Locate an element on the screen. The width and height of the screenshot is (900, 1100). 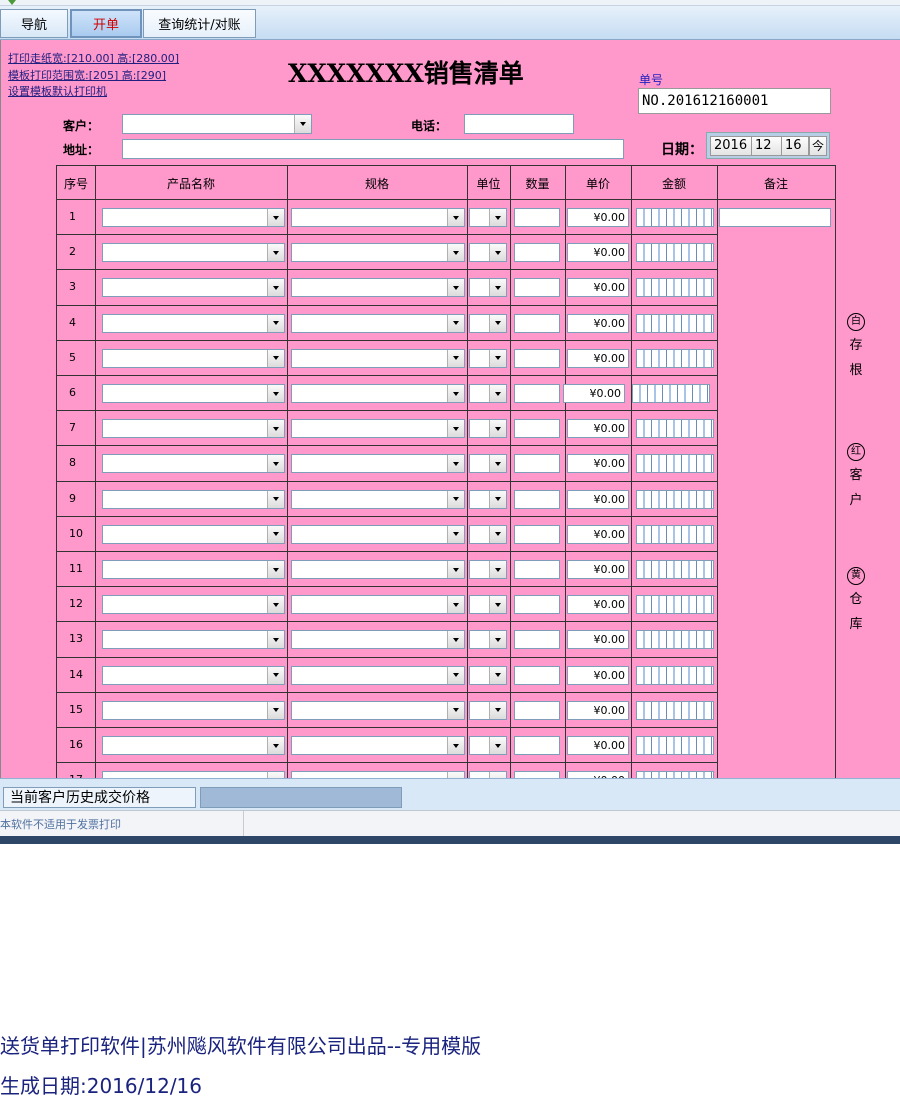
date-month: 12 is located at coordinates (767, 146).